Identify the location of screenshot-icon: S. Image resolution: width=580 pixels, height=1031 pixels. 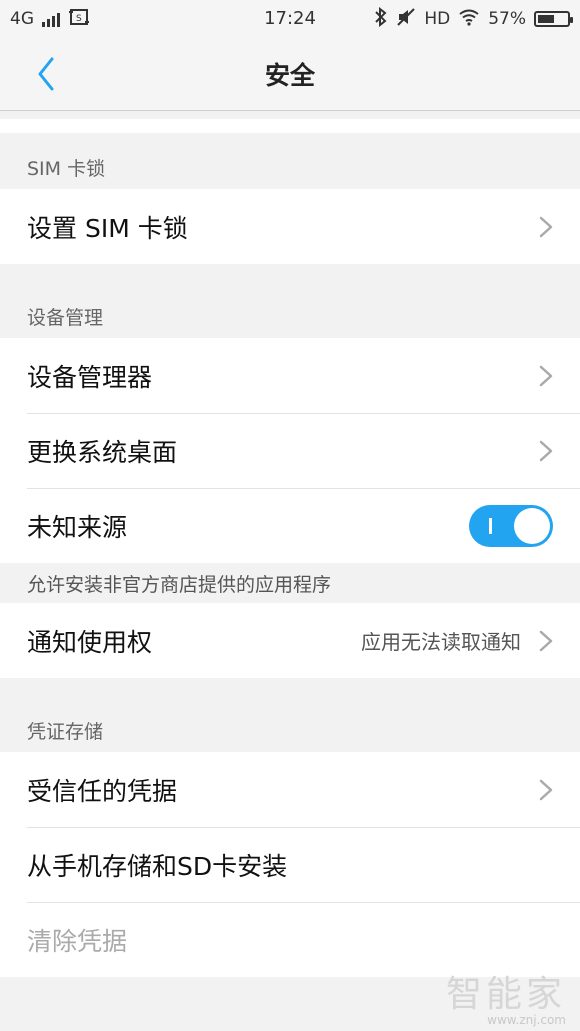
(79, 19).